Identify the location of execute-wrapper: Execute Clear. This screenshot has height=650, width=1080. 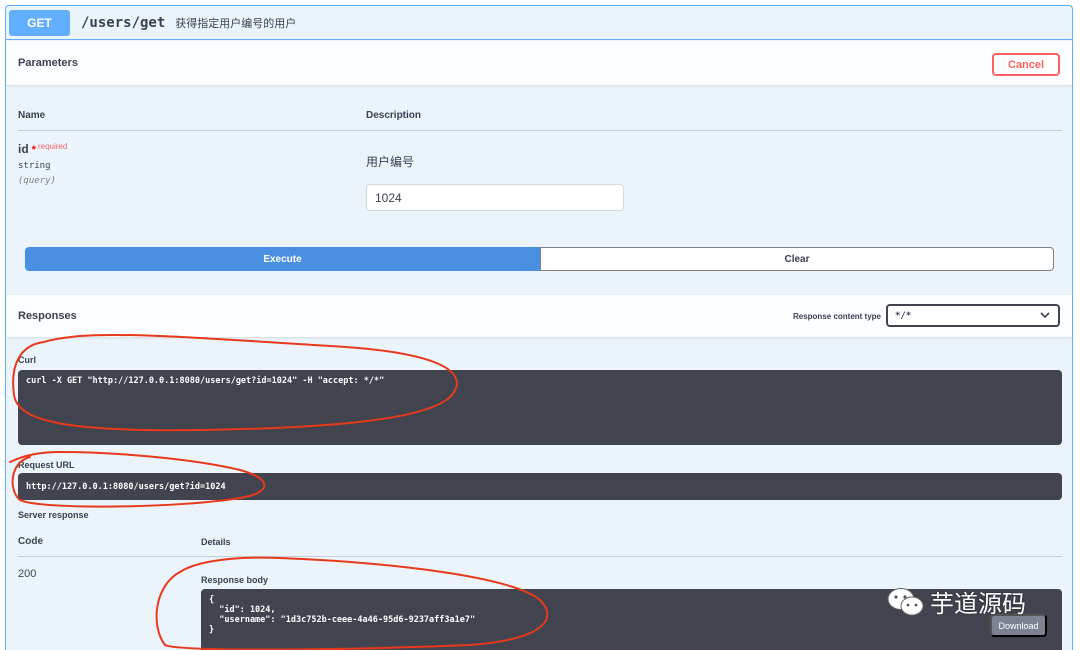
(539, 259).